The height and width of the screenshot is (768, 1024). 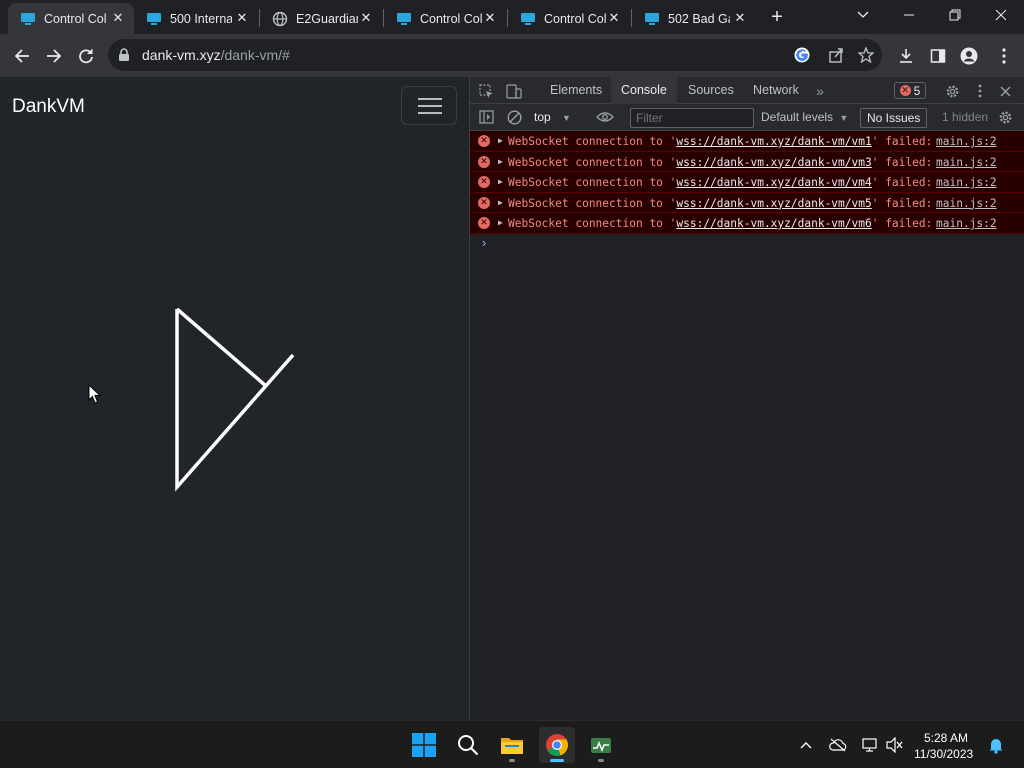 What do you see at coordinates (773, 162) in the screenshot?
I see `websocket-url-link: wss://dank-vm.xyz/dank-vm/vm3` at bounding box center [773, 162].